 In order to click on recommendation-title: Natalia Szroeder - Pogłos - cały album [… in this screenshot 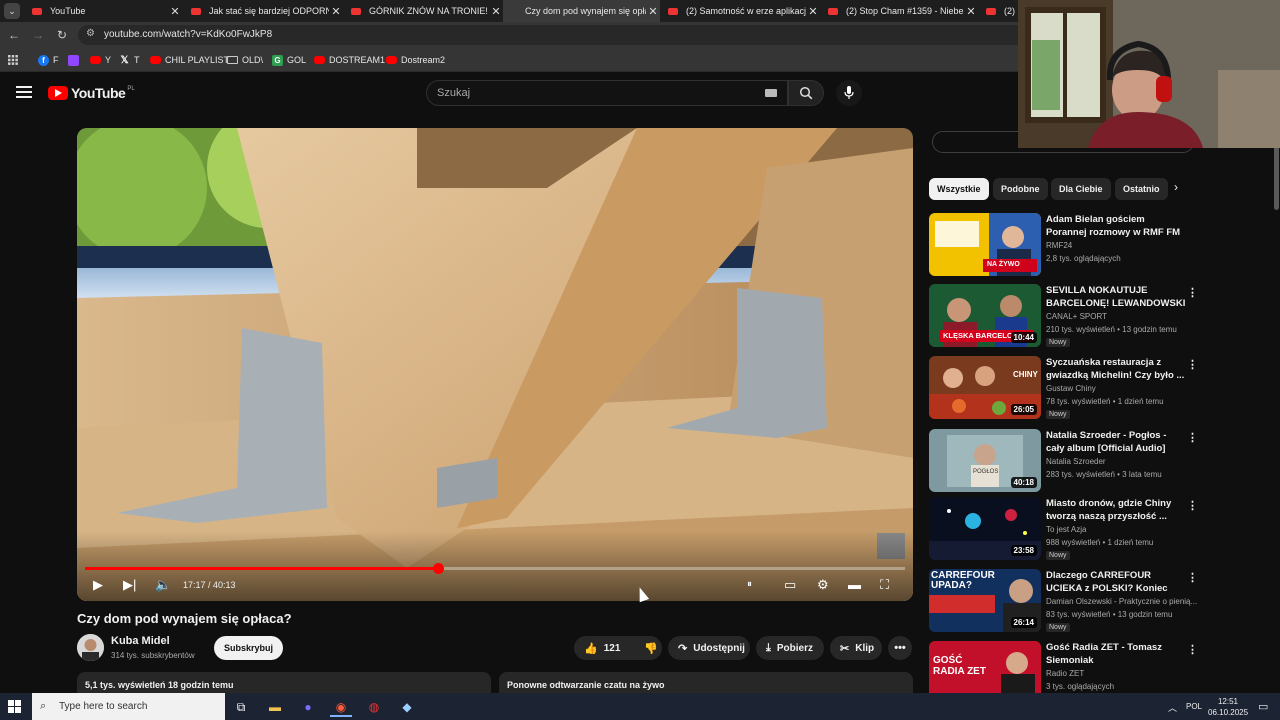, I will do `click(1116, 442)`.